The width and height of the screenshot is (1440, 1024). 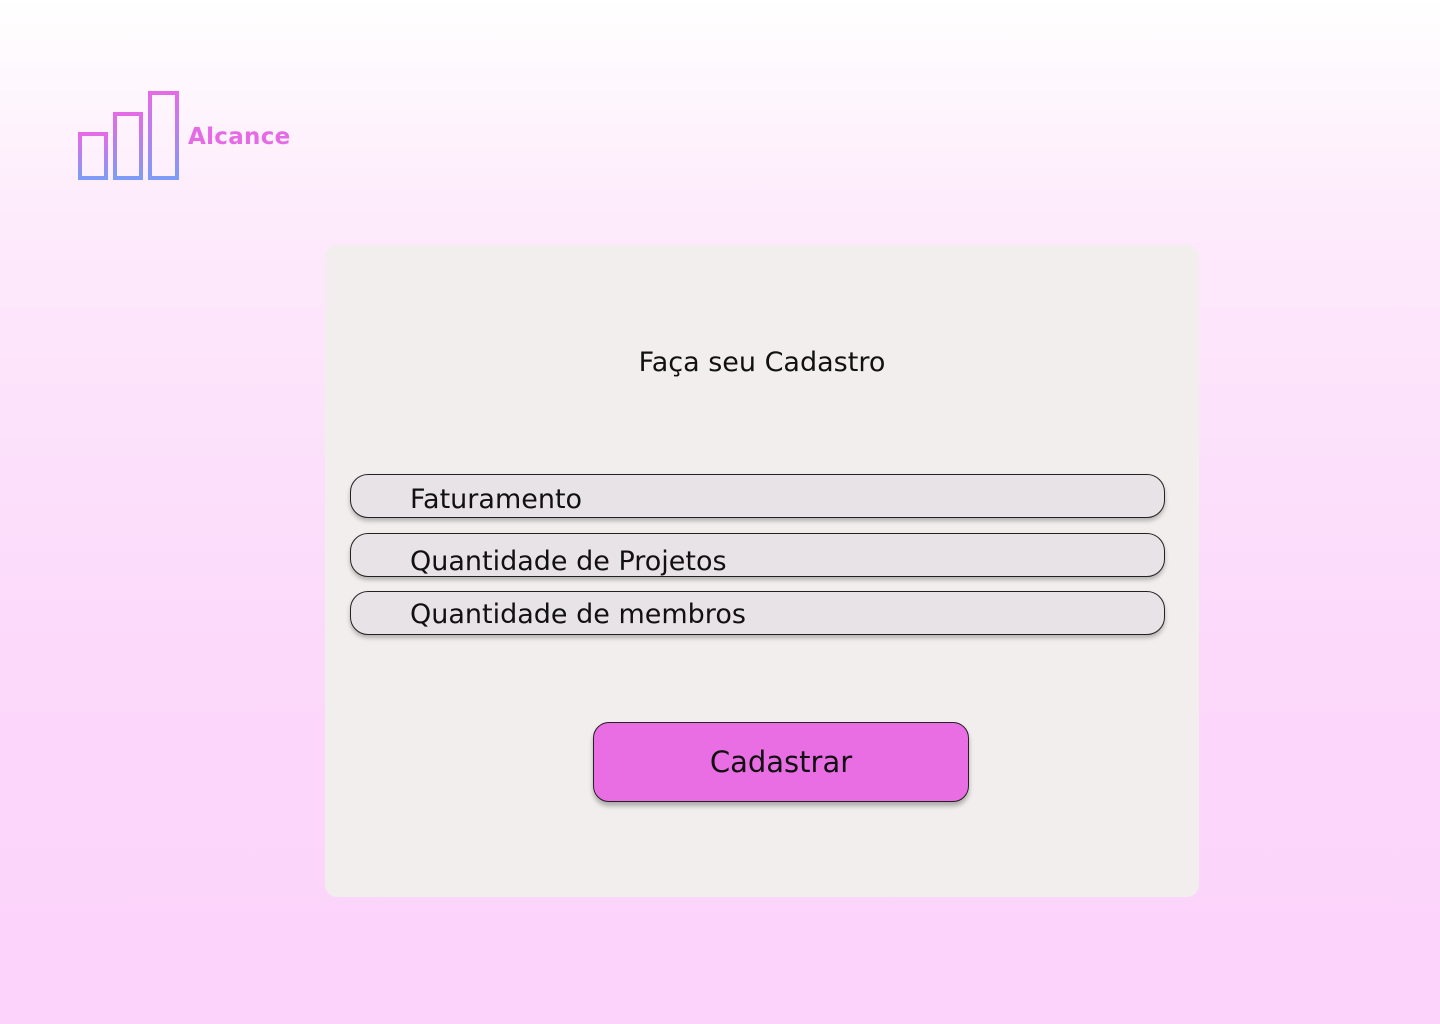 I want to click on brand-logo: Alcance, so click(x=189, y=136).